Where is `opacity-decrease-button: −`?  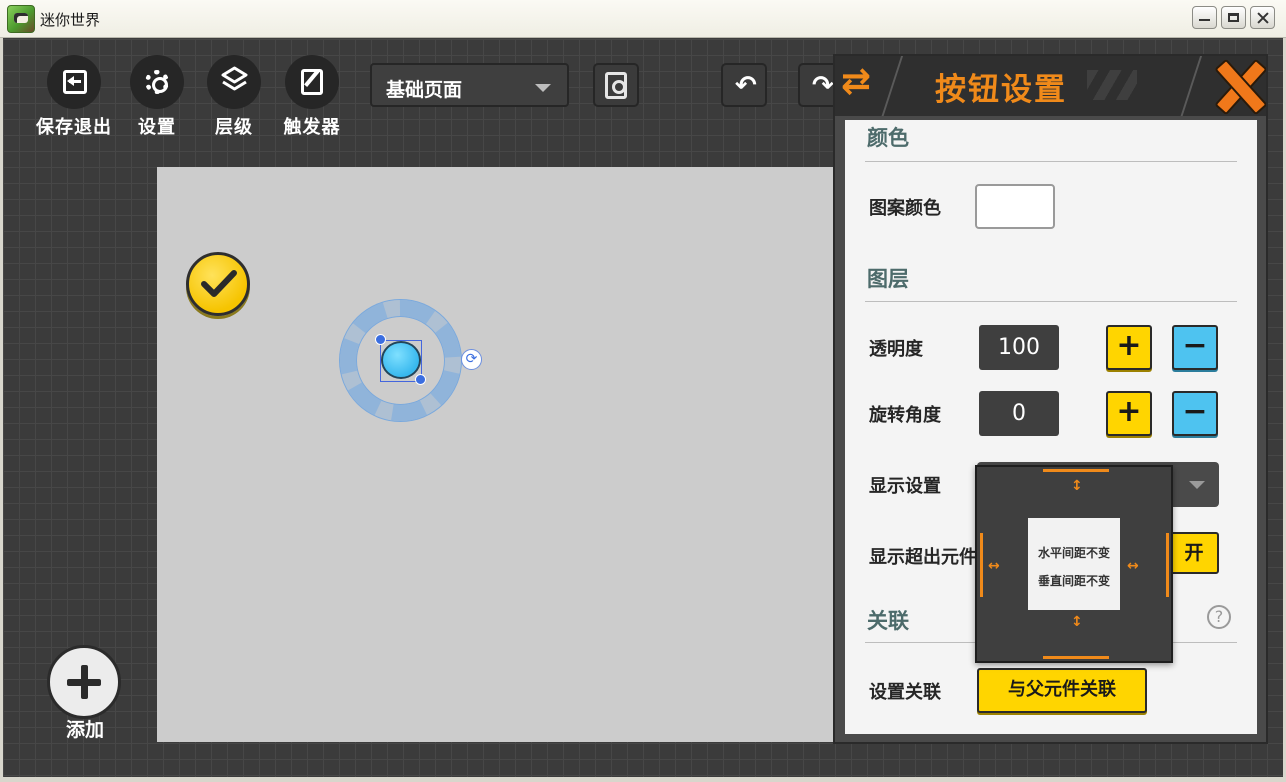 opacity-decrease-button: − is located at coordinates (1195, 347).